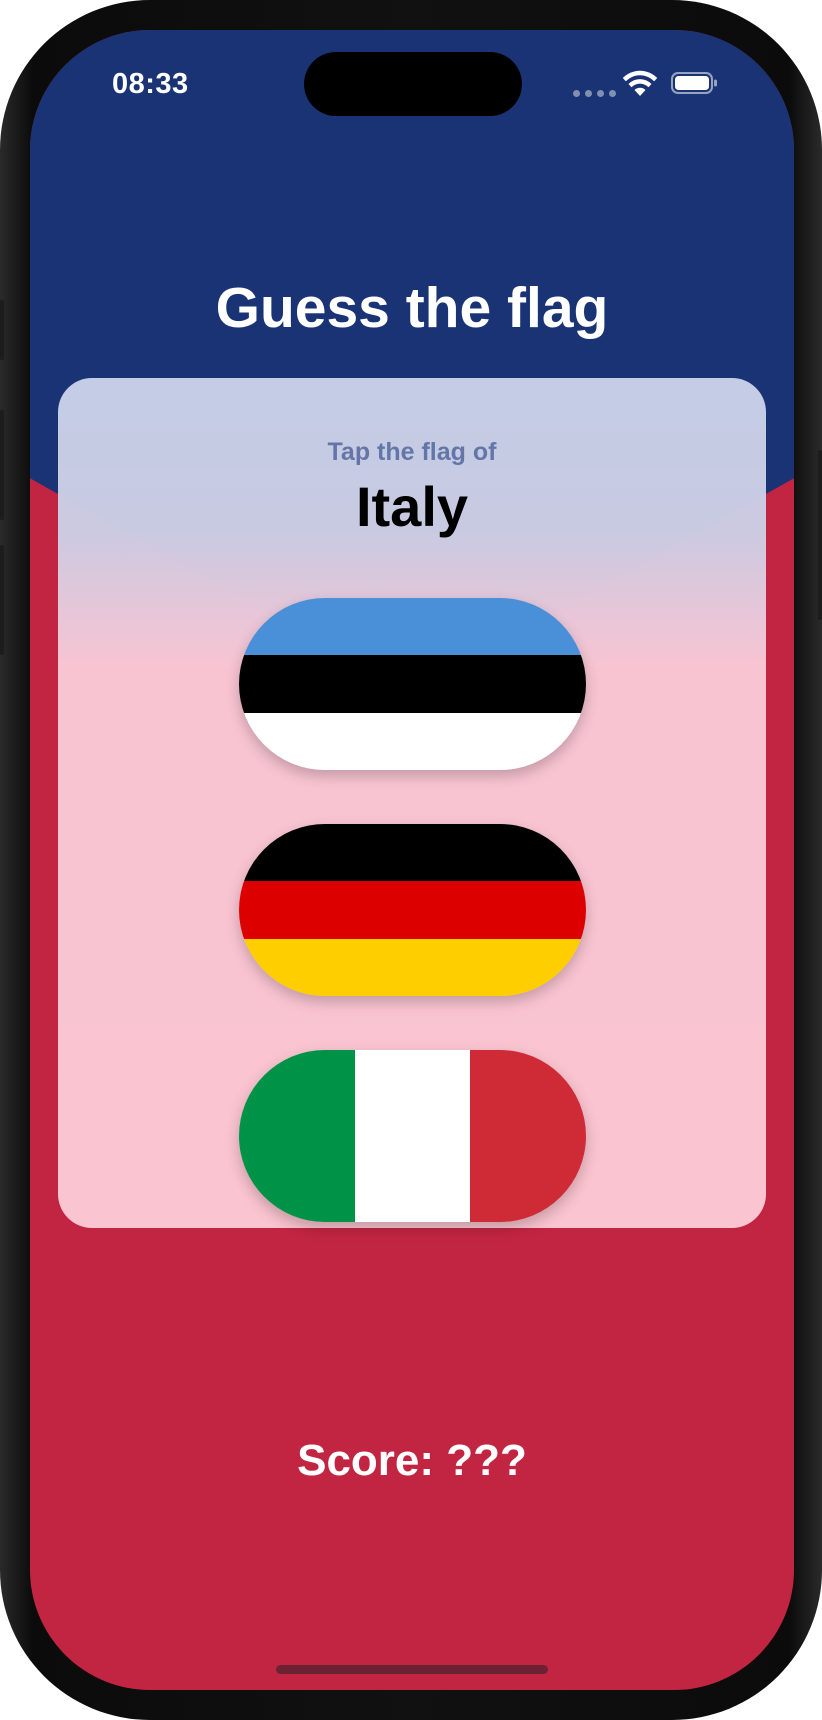  I want to click on flag-button-germany, so click(412, 910).